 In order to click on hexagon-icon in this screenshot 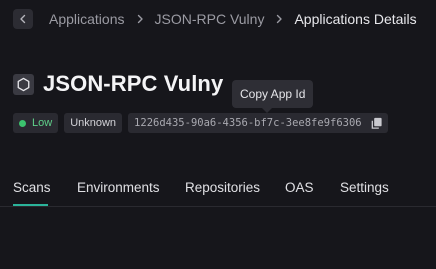, I will do `click(23, 84)`.